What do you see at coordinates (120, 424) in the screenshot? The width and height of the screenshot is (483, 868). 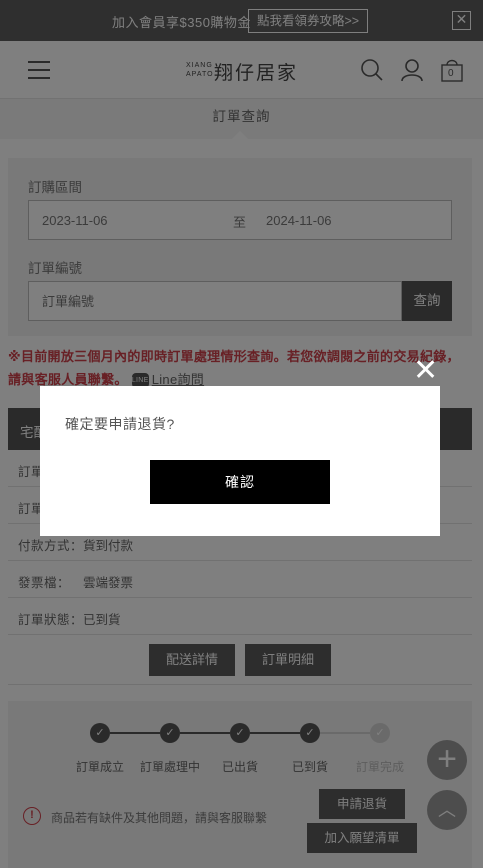 I see `dialog-message: 確定要申請退貨?` at bounding box center [120, 424].